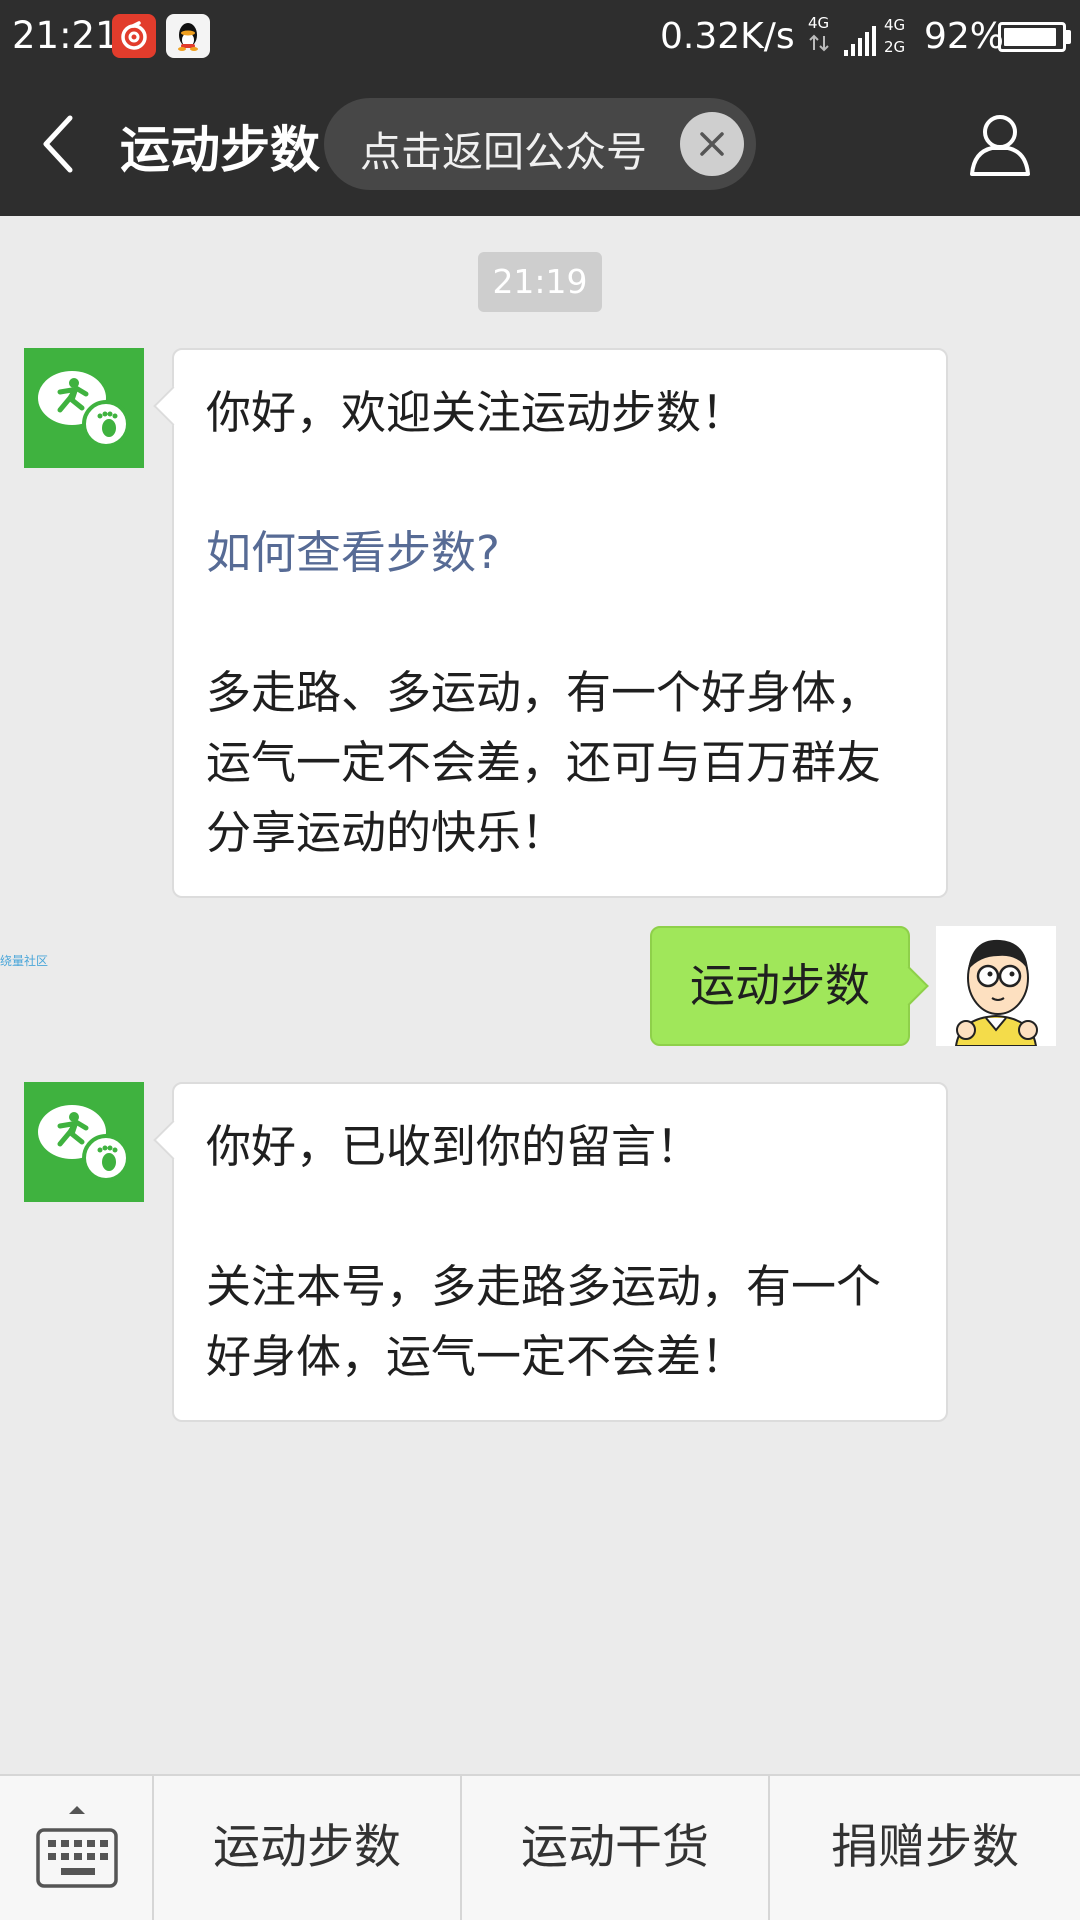 This screenshot has width=1080, height=1920. What do you see at coordinates (308, 1848) in the screenshot?
I see `menu-item-steps: 运动步数` at bounding box center [308, 1848].